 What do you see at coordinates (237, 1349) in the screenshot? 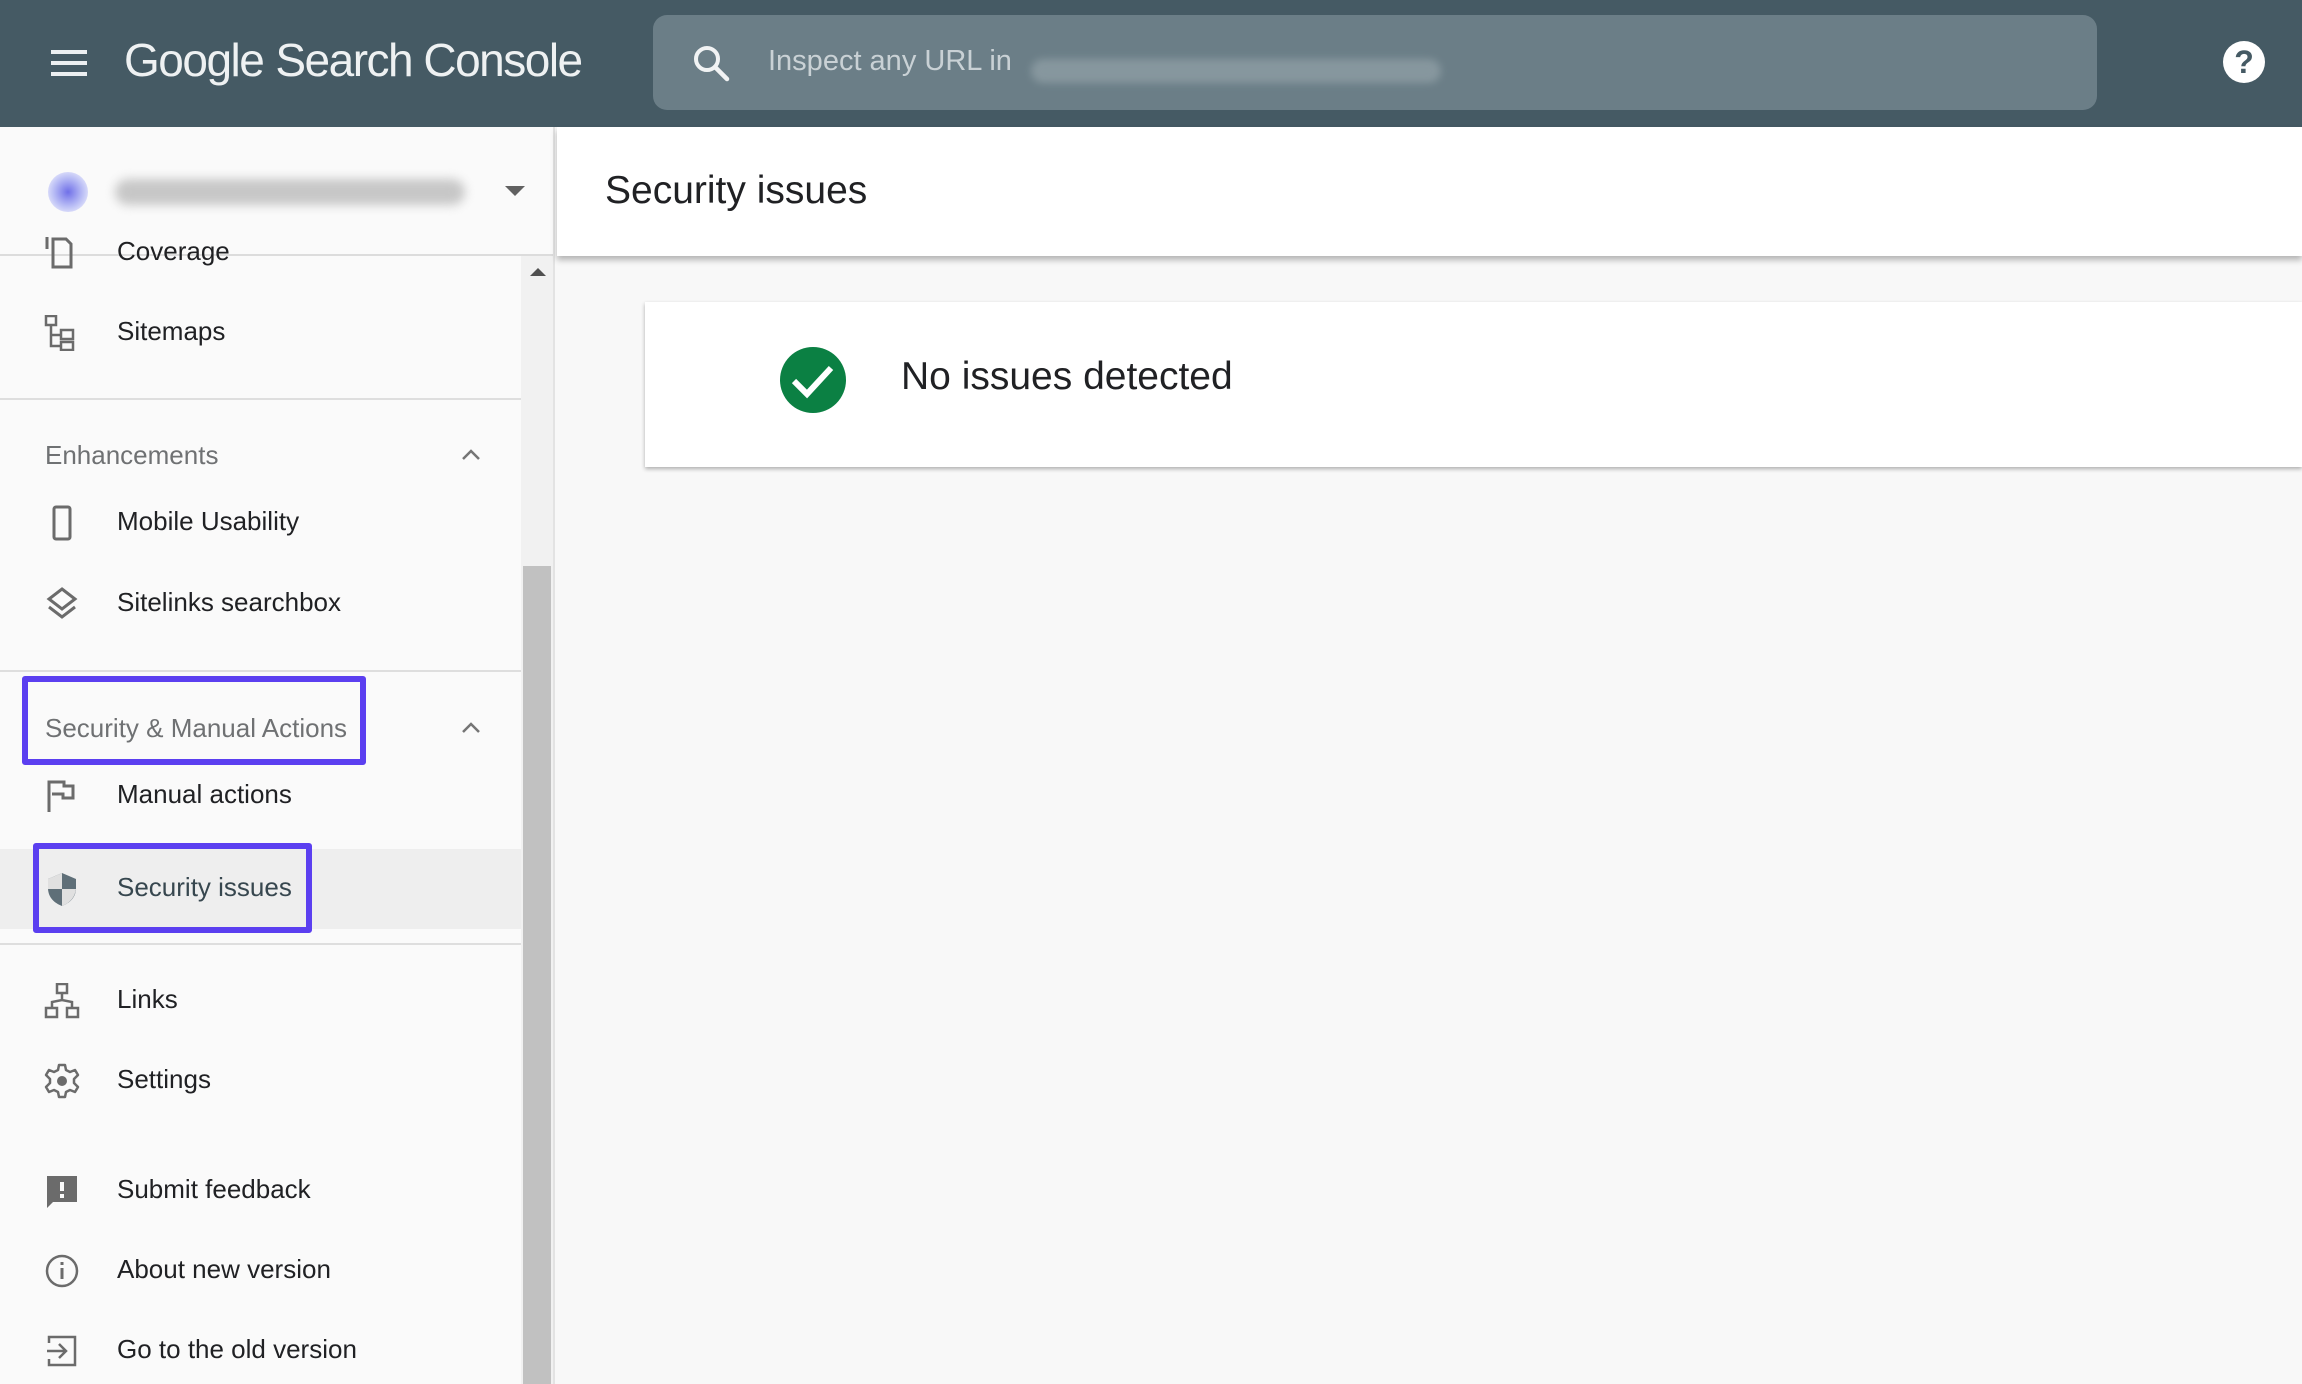
I see `sidebar-item-label: Go to the old version` at bounding box center [237, 1349].